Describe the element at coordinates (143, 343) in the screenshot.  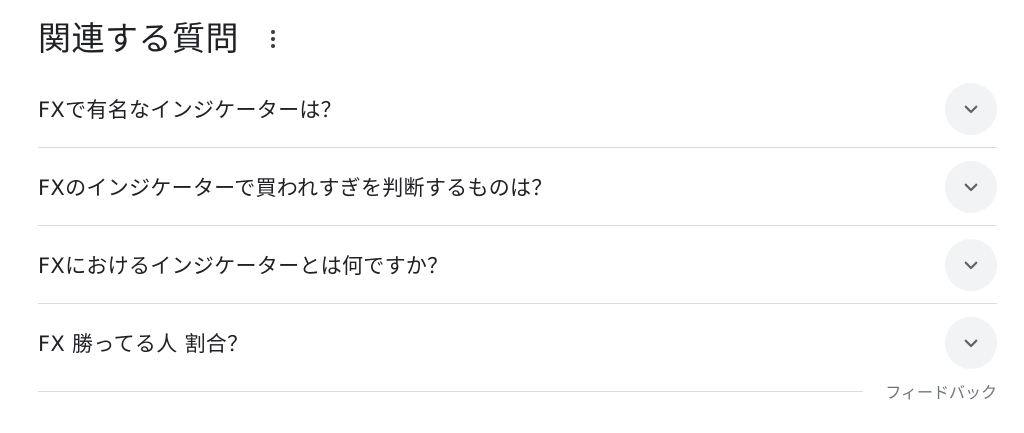
I see `question-text: FX 勝ってる人 割合？` at that location.